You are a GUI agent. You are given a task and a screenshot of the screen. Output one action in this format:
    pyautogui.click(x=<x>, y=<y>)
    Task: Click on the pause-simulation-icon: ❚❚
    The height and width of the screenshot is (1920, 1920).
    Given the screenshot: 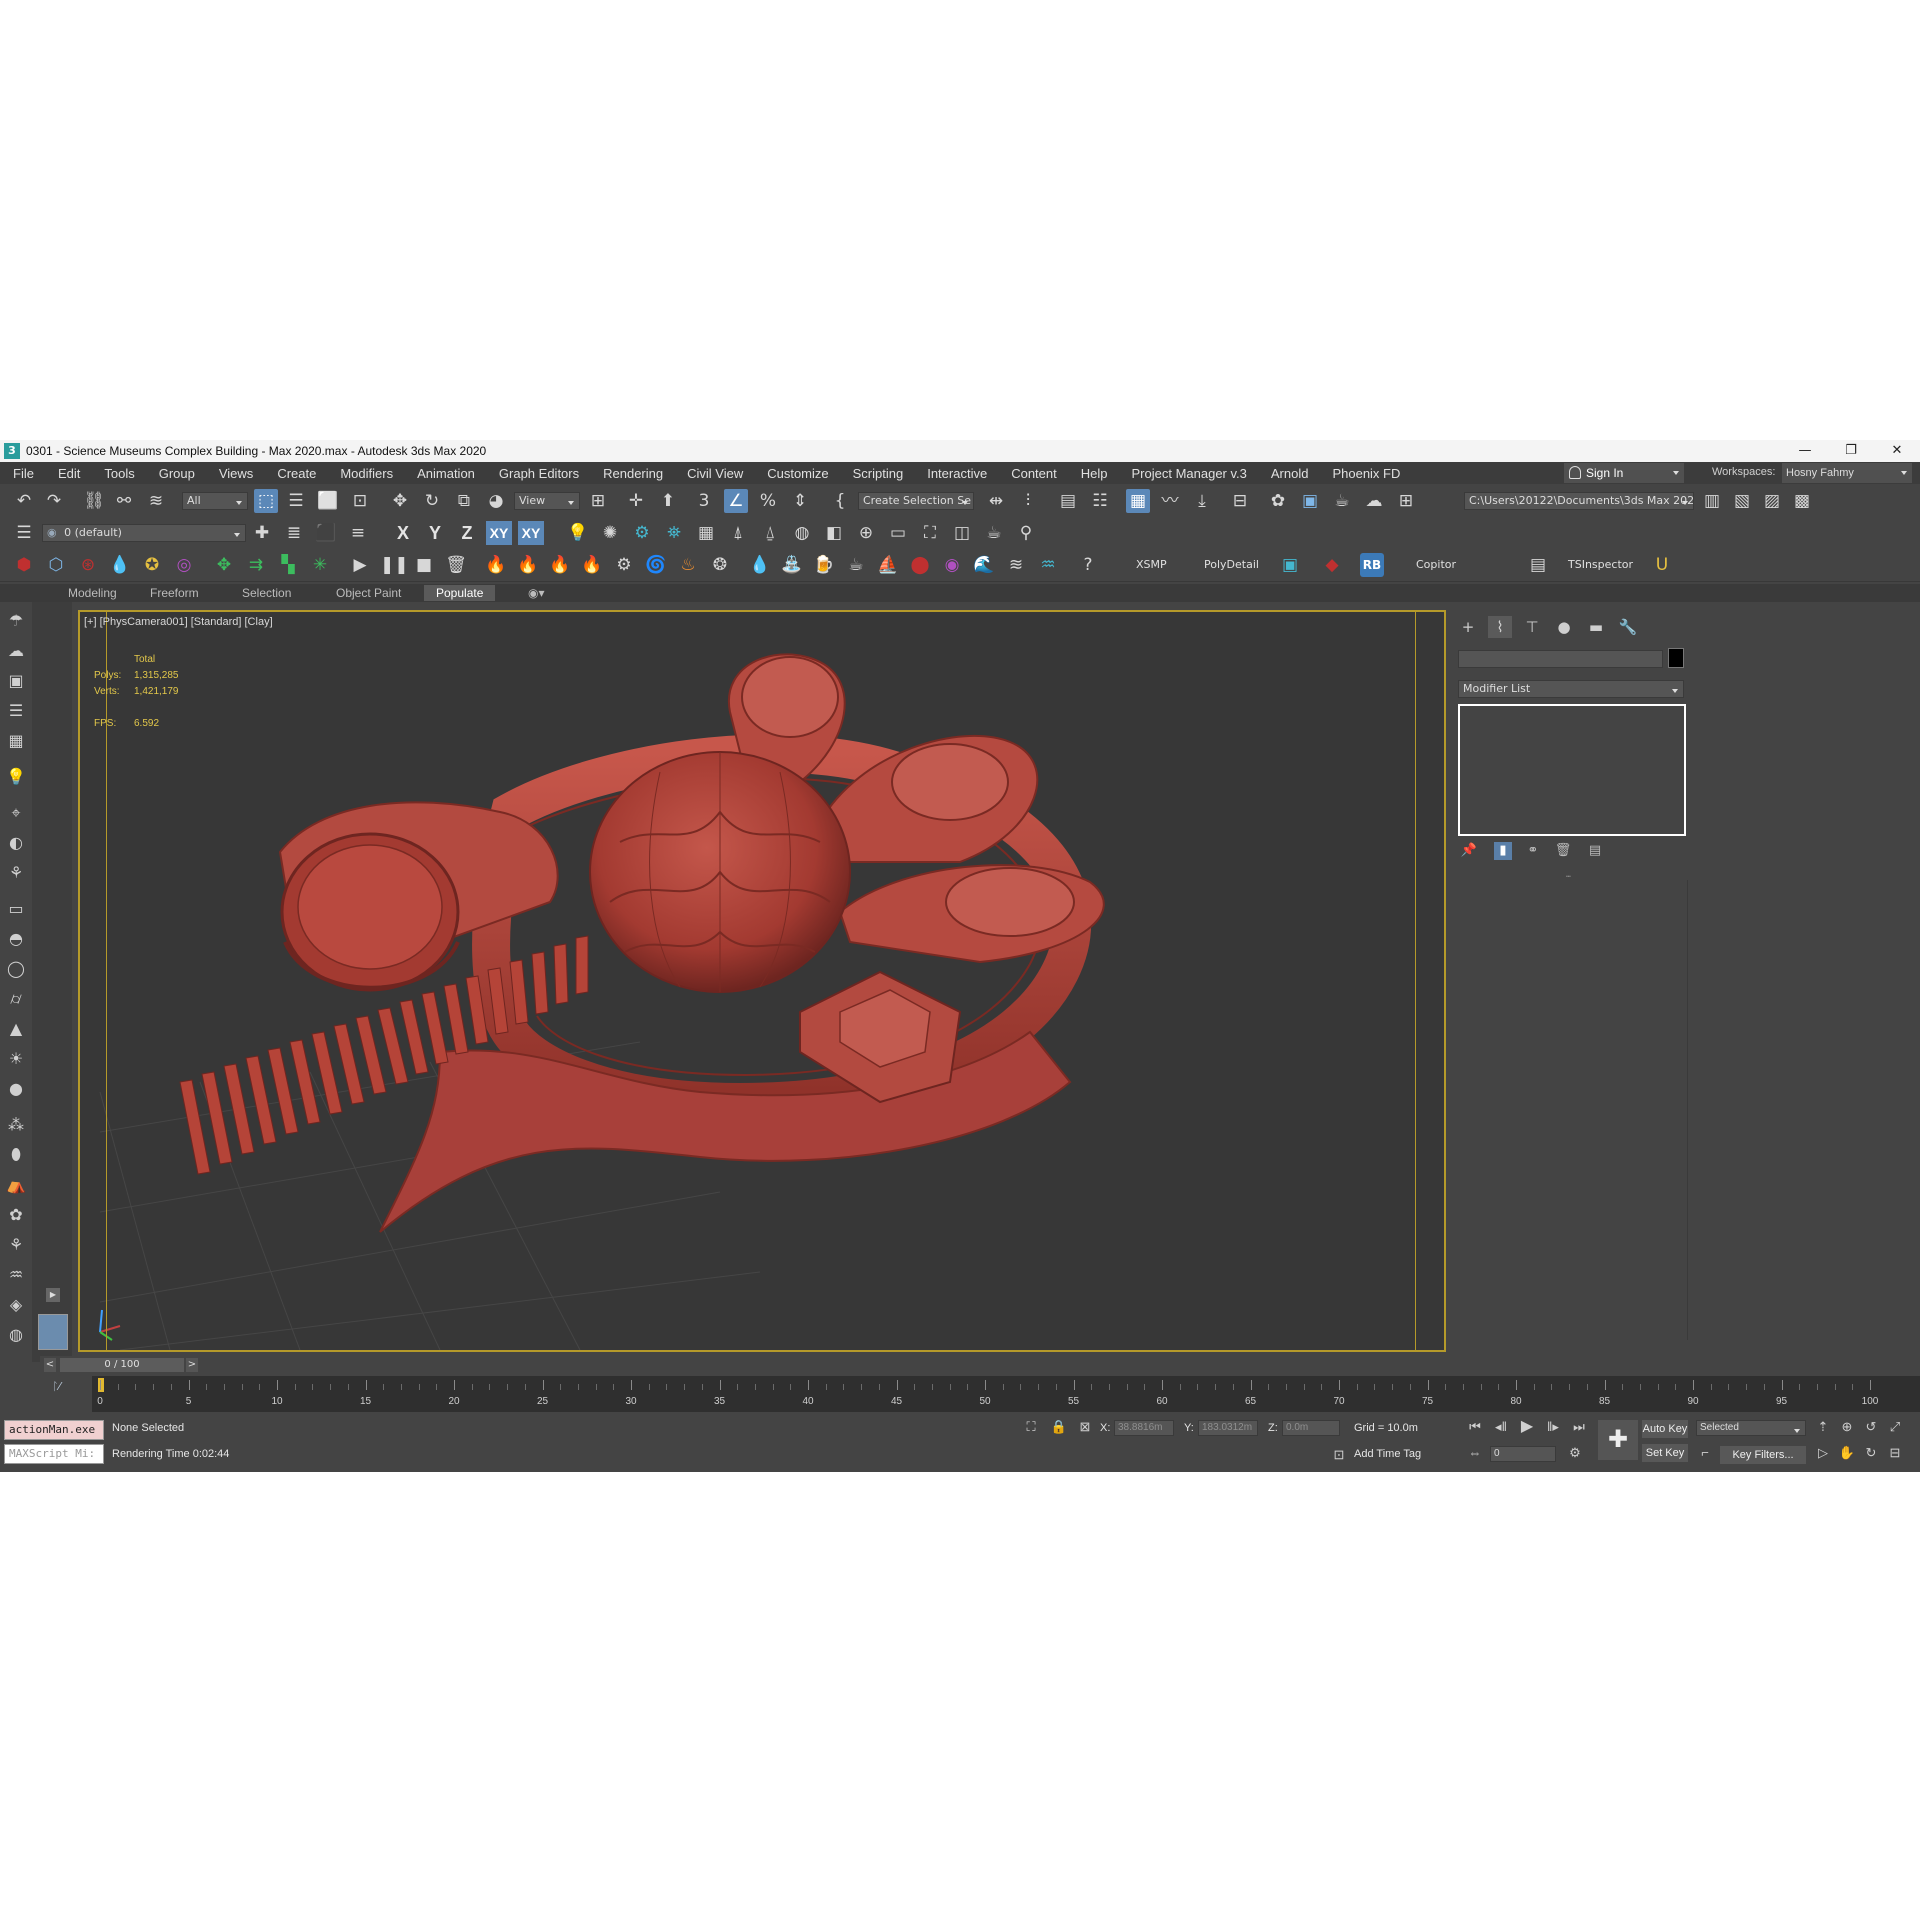 What is the action you would take?
    pyautogui.click(x=394, y=565)
    